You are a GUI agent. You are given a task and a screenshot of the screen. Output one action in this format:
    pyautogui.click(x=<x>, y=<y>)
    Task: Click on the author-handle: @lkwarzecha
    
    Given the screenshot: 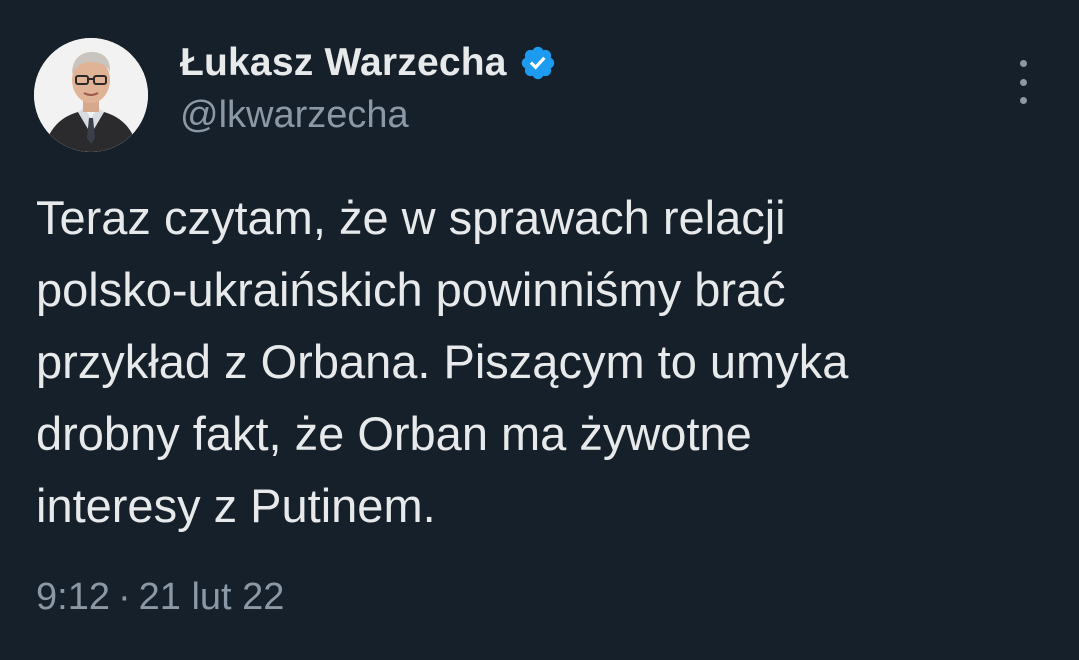 What is the action you would take?
    pyautogui.click(x=294, y=115)
    